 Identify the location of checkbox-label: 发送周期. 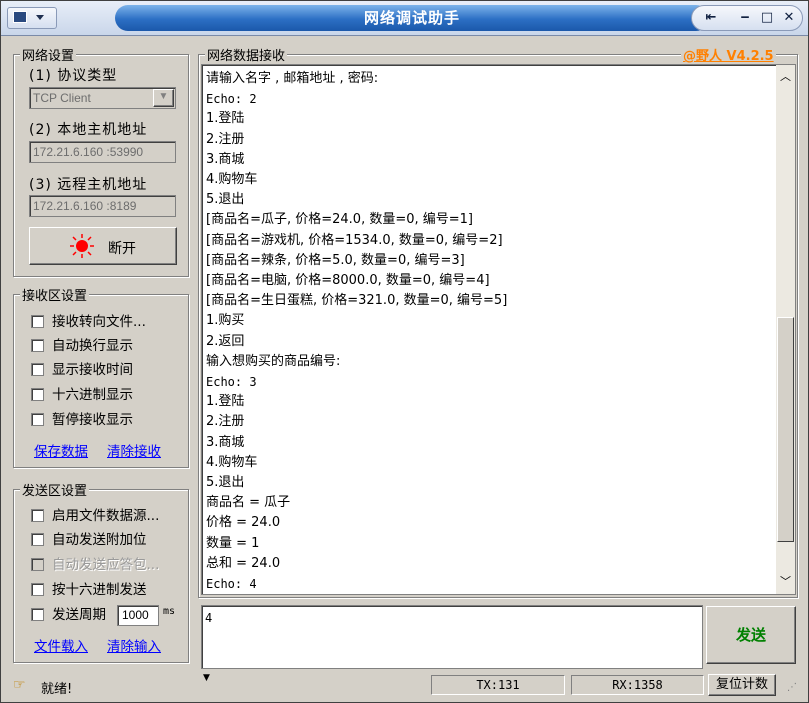
(79, 615).